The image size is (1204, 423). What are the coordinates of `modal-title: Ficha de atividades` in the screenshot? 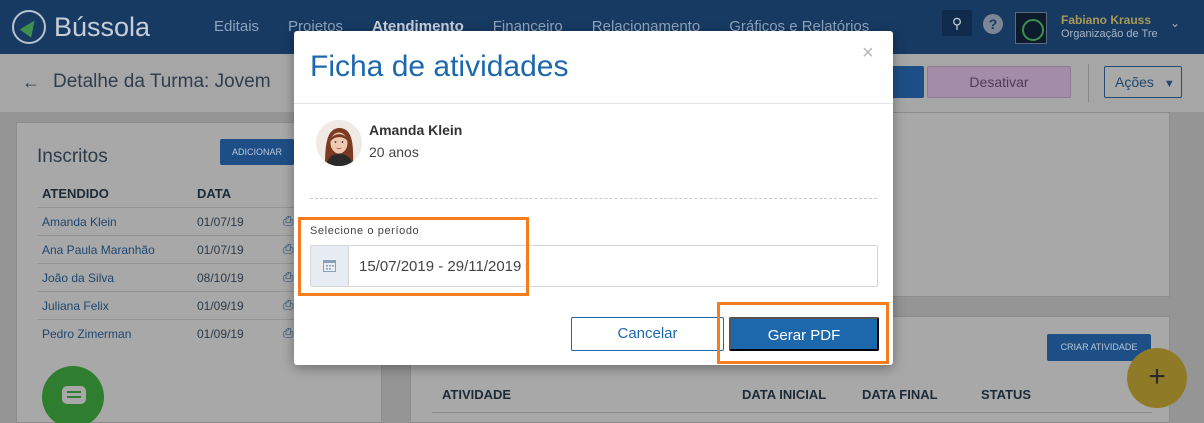 It's located at (439, 66).